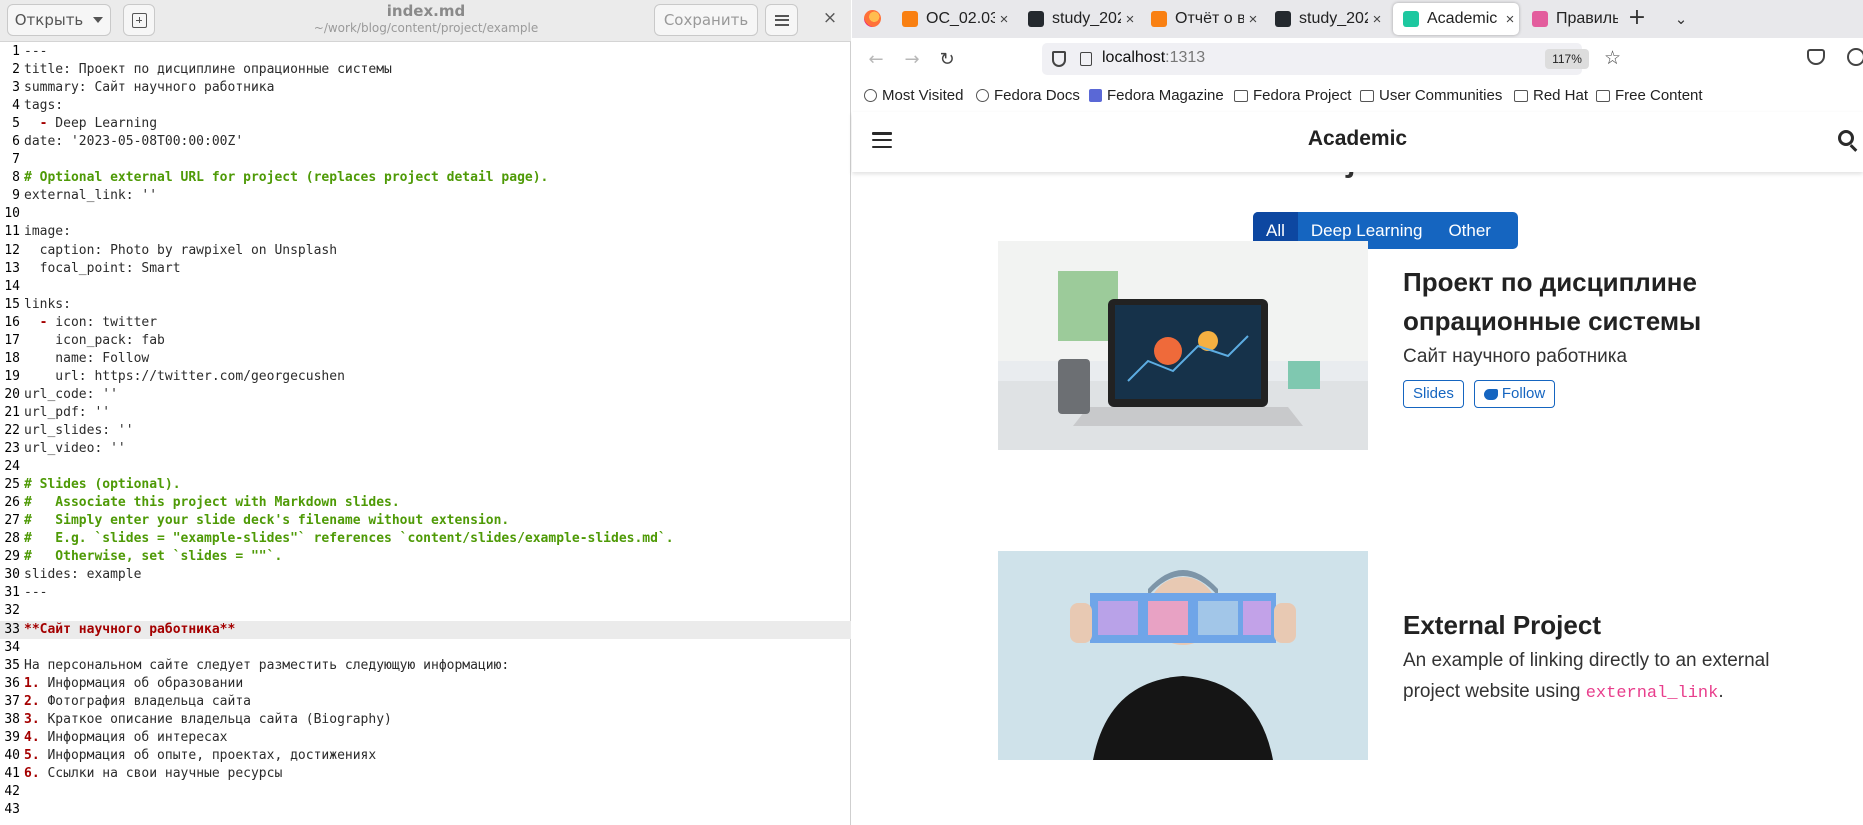 This screenshot has width=1863, height=825. What do you see at coordinates (425, 684) in the screenshot?
I see `editor-line: 36 1. Информация об образовании` at bounding box center [425, 684].